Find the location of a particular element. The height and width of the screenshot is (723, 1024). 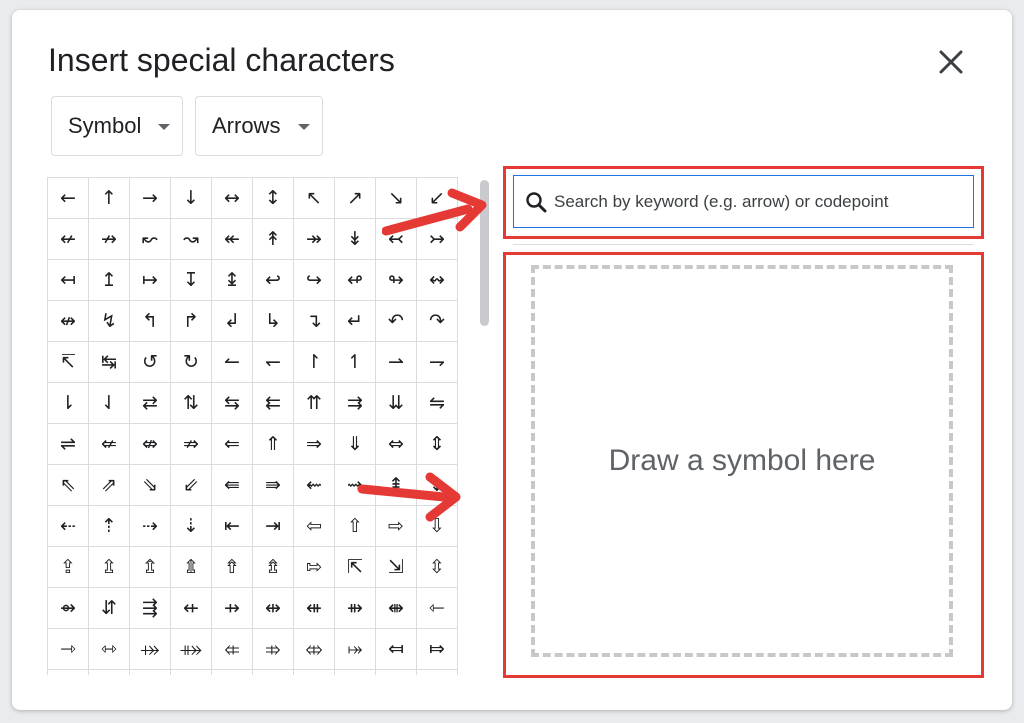

symbol-cell: ⇾ is located at coordinates (68, 649).